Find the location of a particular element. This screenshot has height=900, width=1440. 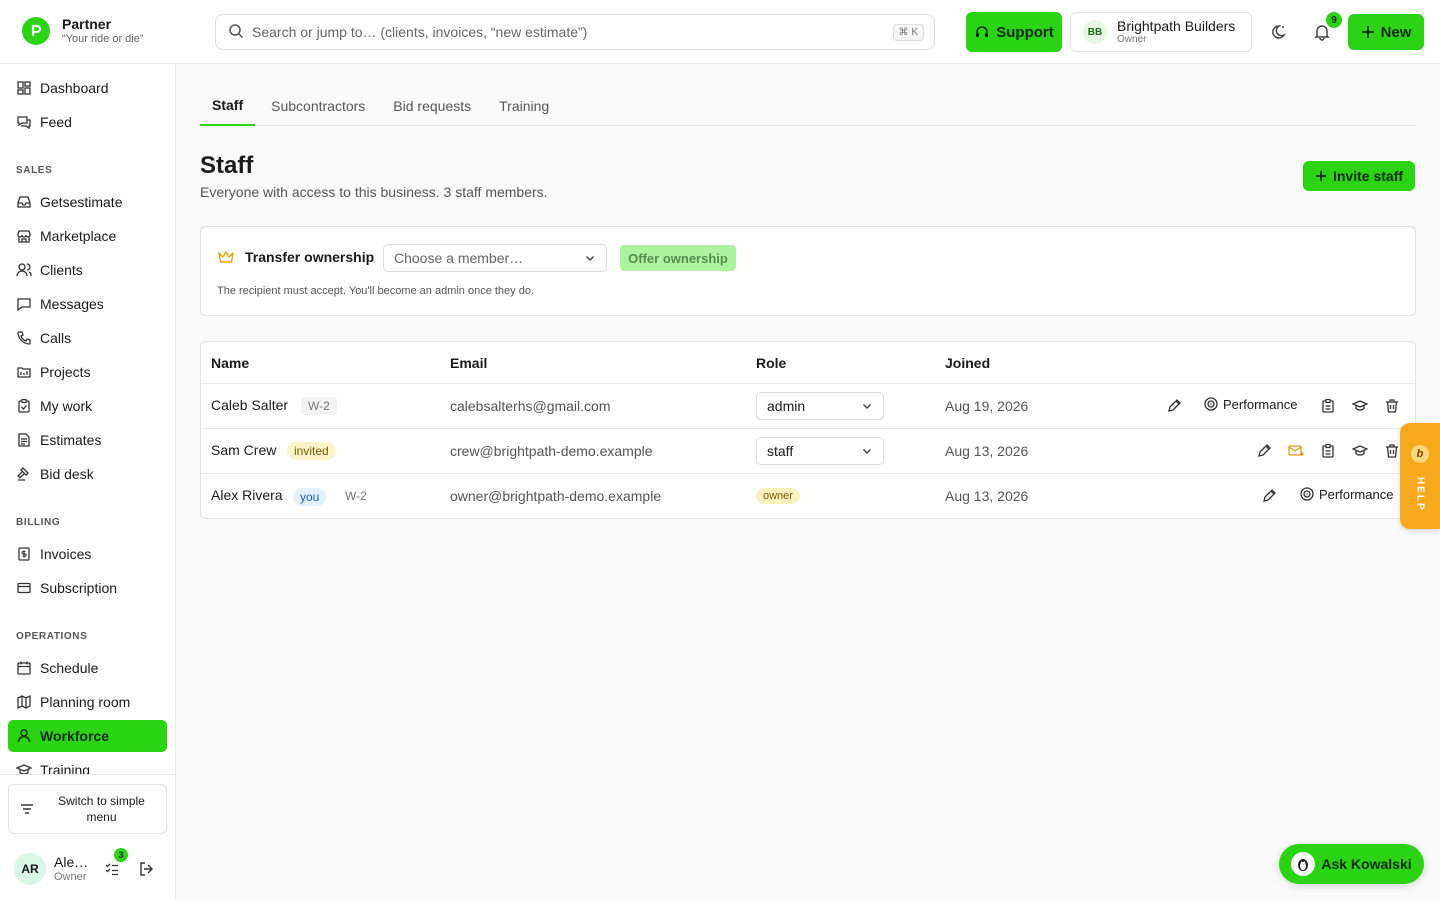

sidebar-item-schedule: Schedule is located at coordinates (87, 668).